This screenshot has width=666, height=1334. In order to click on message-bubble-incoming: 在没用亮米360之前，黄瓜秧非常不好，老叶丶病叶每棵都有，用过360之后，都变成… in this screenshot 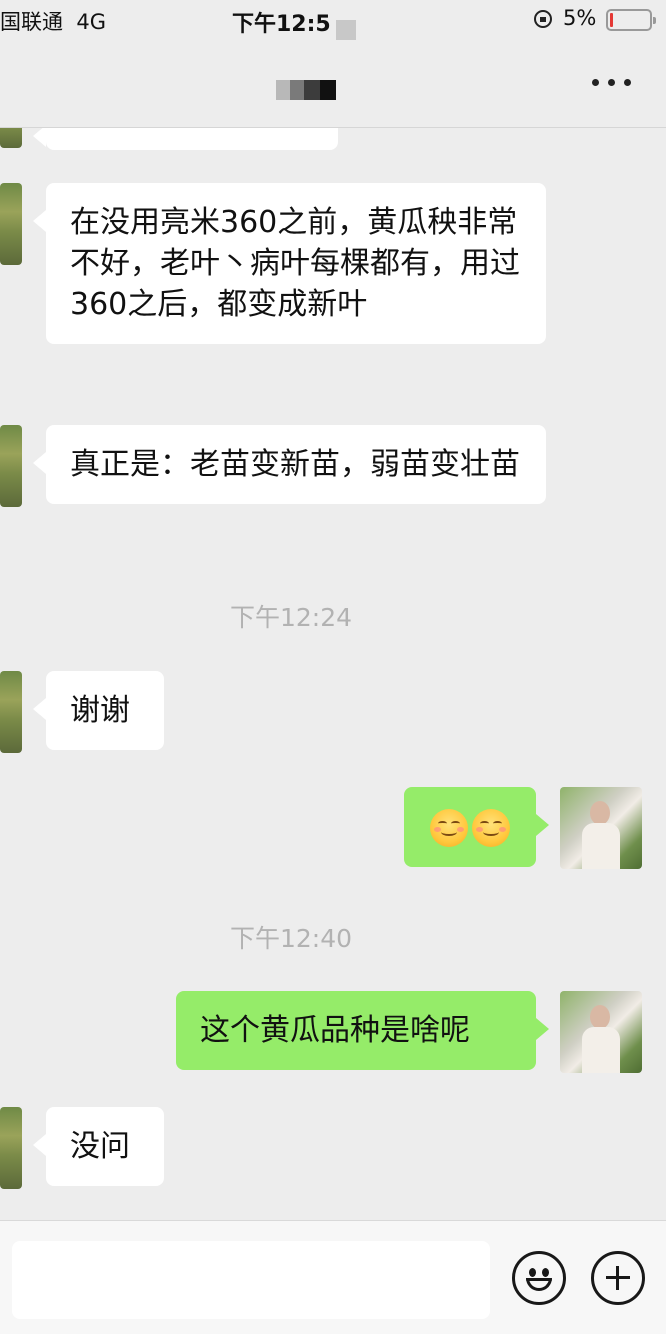, I will do `click(289, 263)`.